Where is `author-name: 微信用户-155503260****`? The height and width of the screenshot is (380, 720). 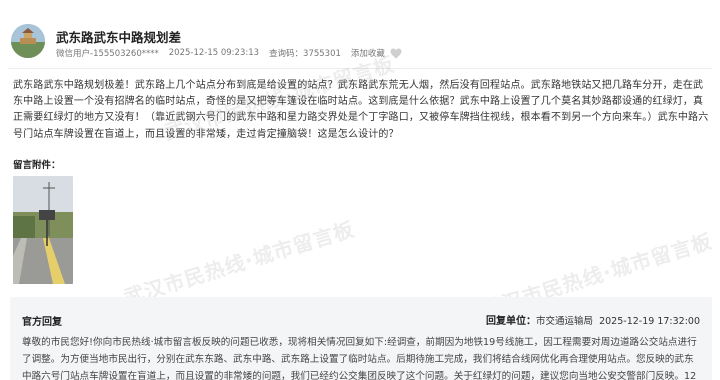
author-name: 微信用户-155503260**** is located at coordinates (107, 54).